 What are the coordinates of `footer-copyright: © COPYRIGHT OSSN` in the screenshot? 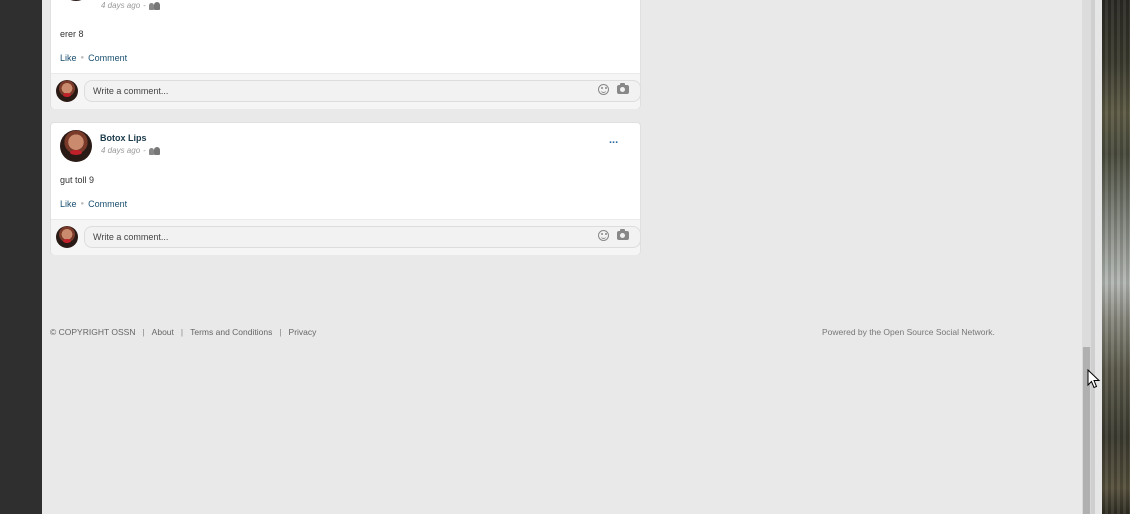 It's located at (93, 332).